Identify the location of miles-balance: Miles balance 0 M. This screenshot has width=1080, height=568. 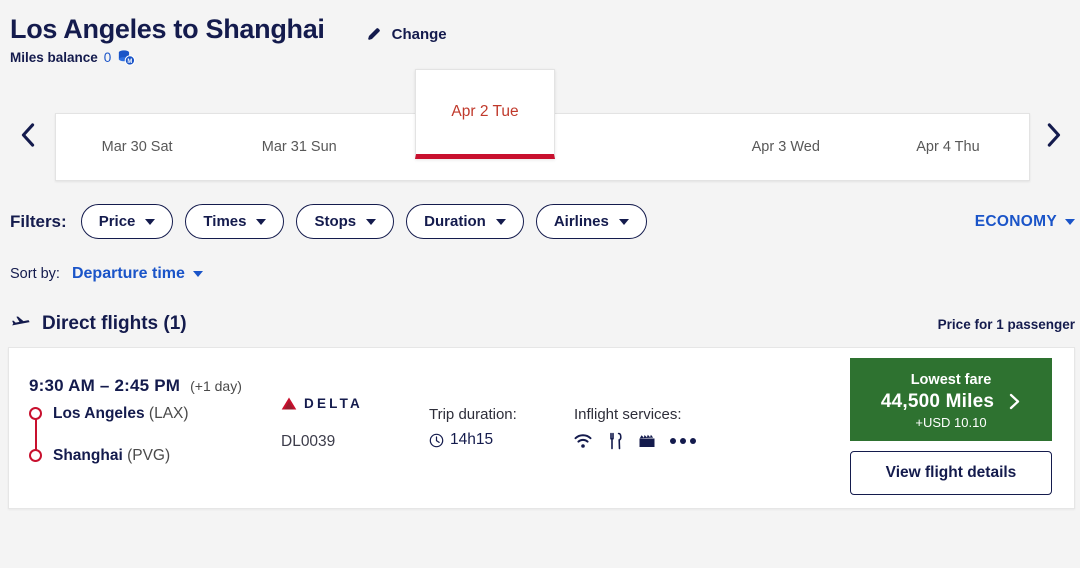
(545, 57).